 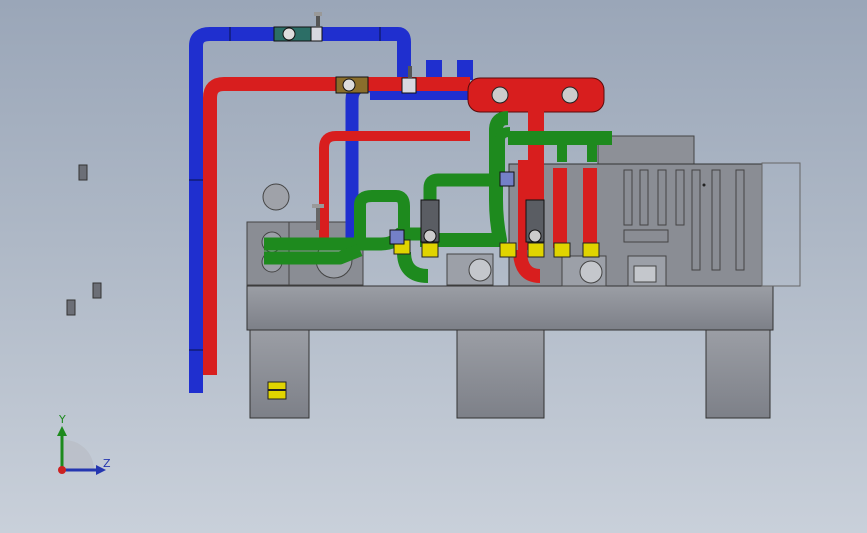 What do you see at coordinates (107, 463) in the screenshot?
I see `axis-z-label: Z` at bounding box center [107, 463].